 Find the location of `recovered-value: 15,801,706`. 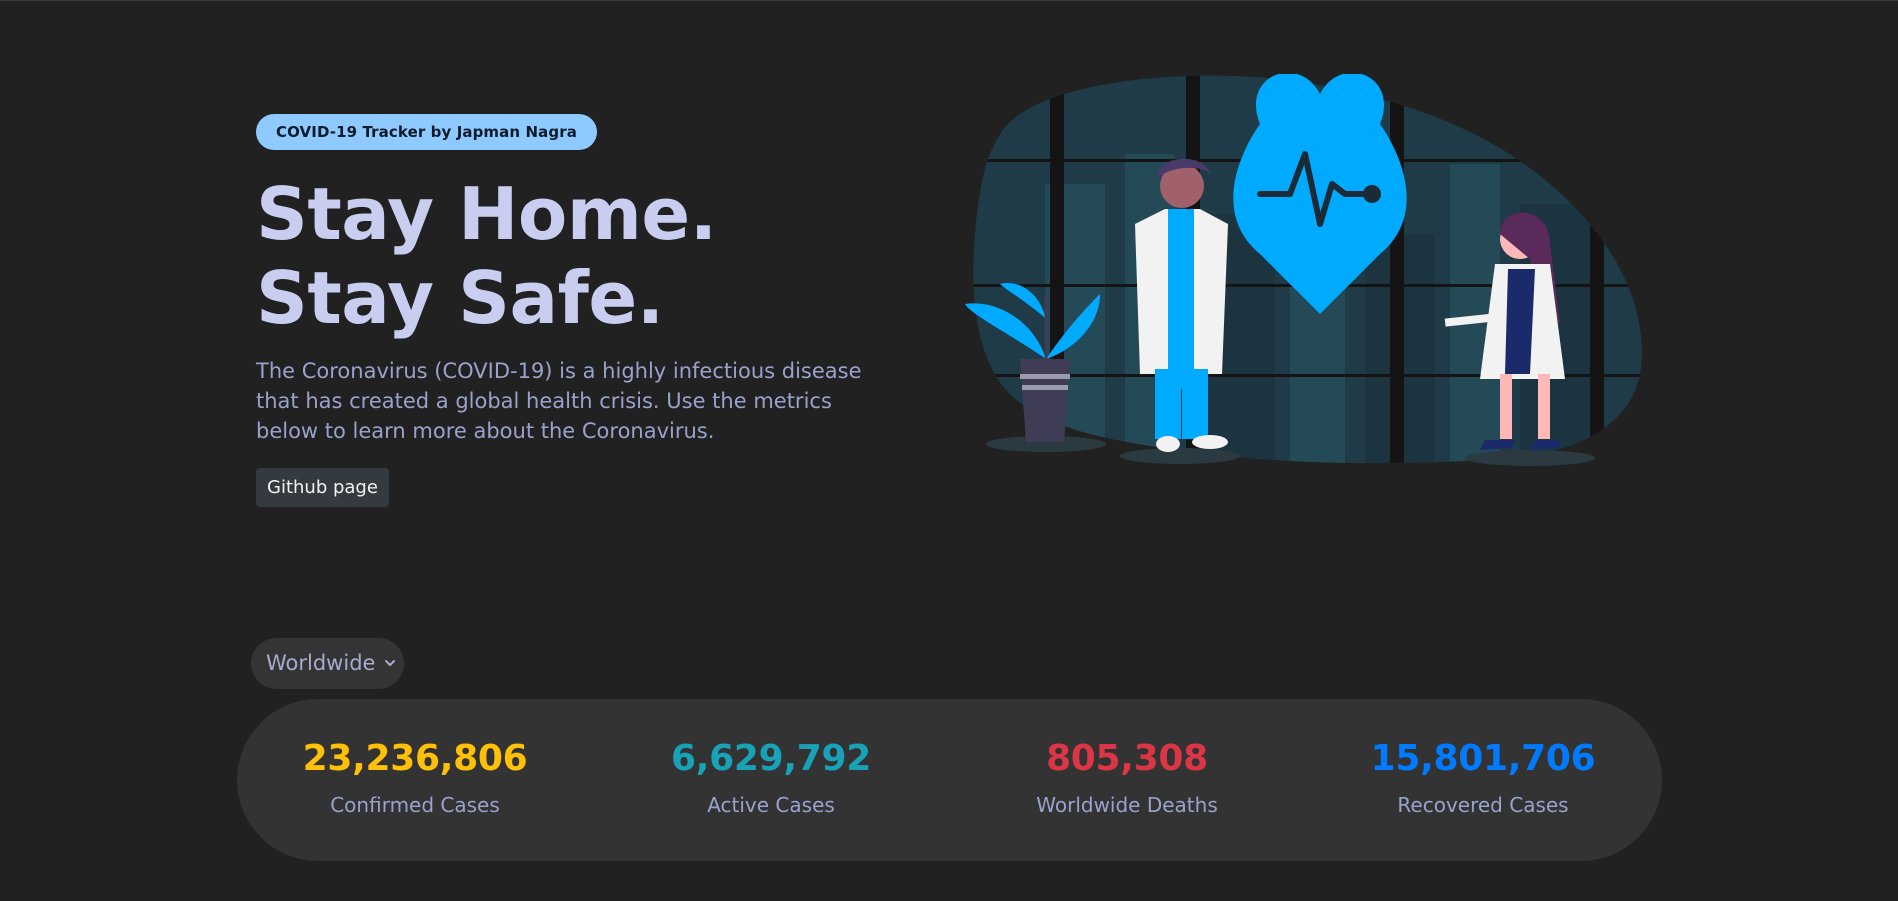

recovered-value: 15,801,706 is located at coordinates (1483, 758).